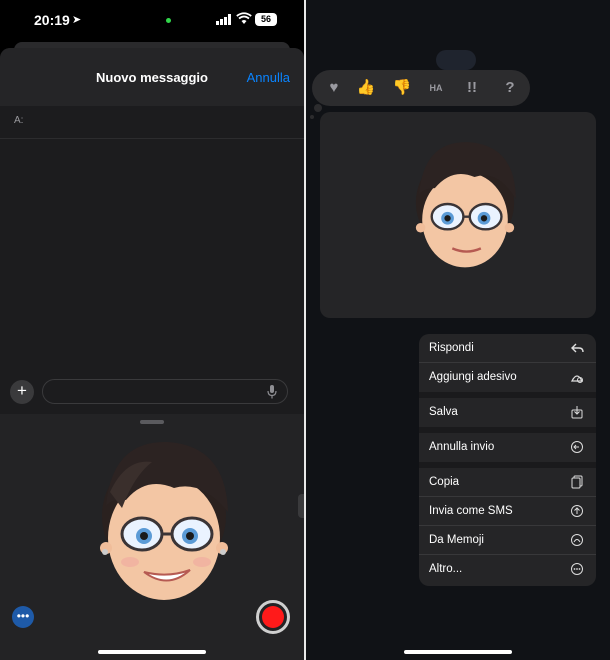  Describe the element at coordinates (152, 77) in the screenshot. I see `nav-bar: Nuovo messaggio Annulla` at that location.